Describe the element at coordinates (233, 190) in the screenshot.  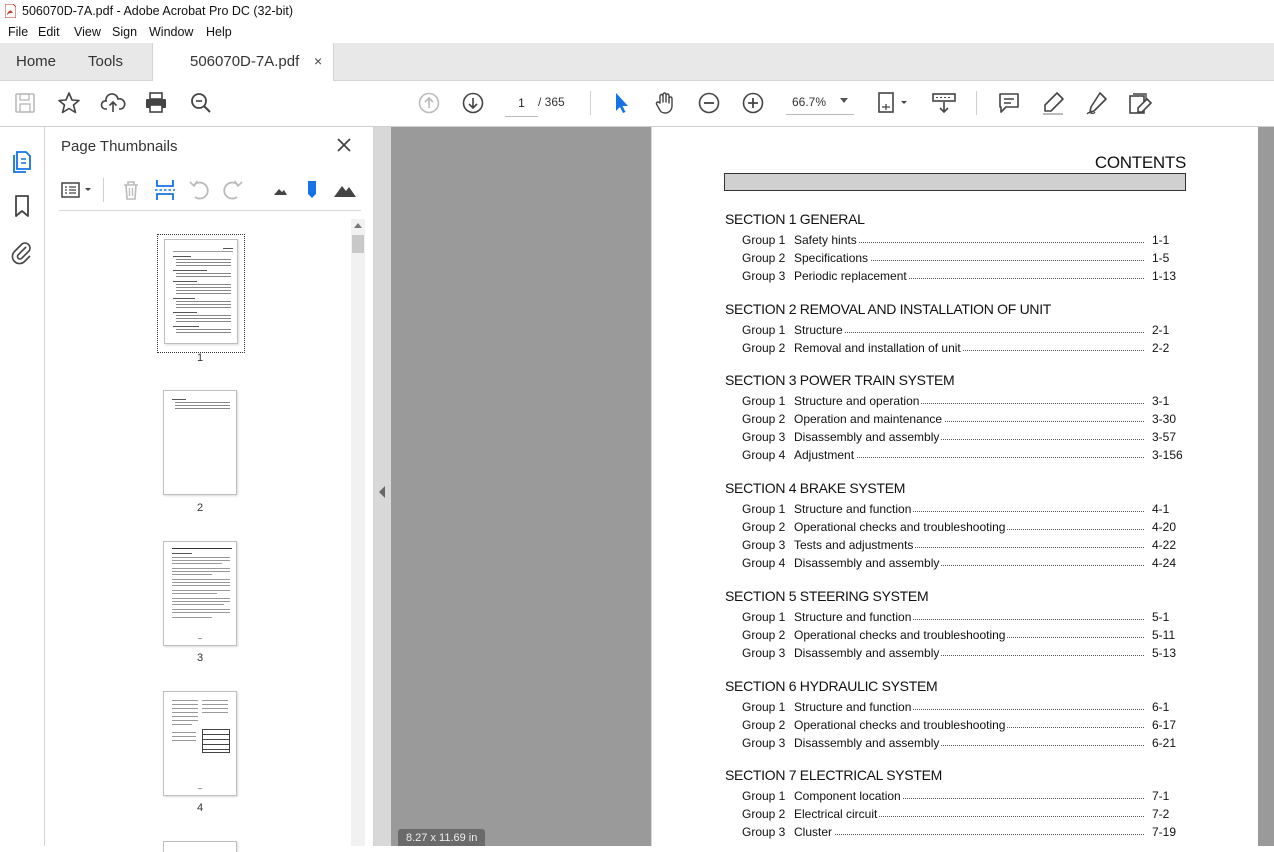
I see `rotate-cw-icon` at that location.